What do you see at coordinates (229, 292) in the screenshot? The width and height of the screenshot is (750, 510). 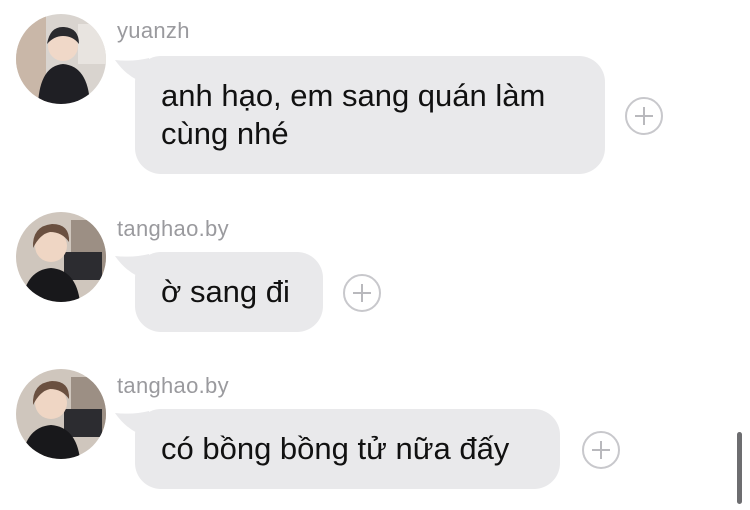 I see `message-bubble: ờ sang đi` at bounding box center [229, 292].